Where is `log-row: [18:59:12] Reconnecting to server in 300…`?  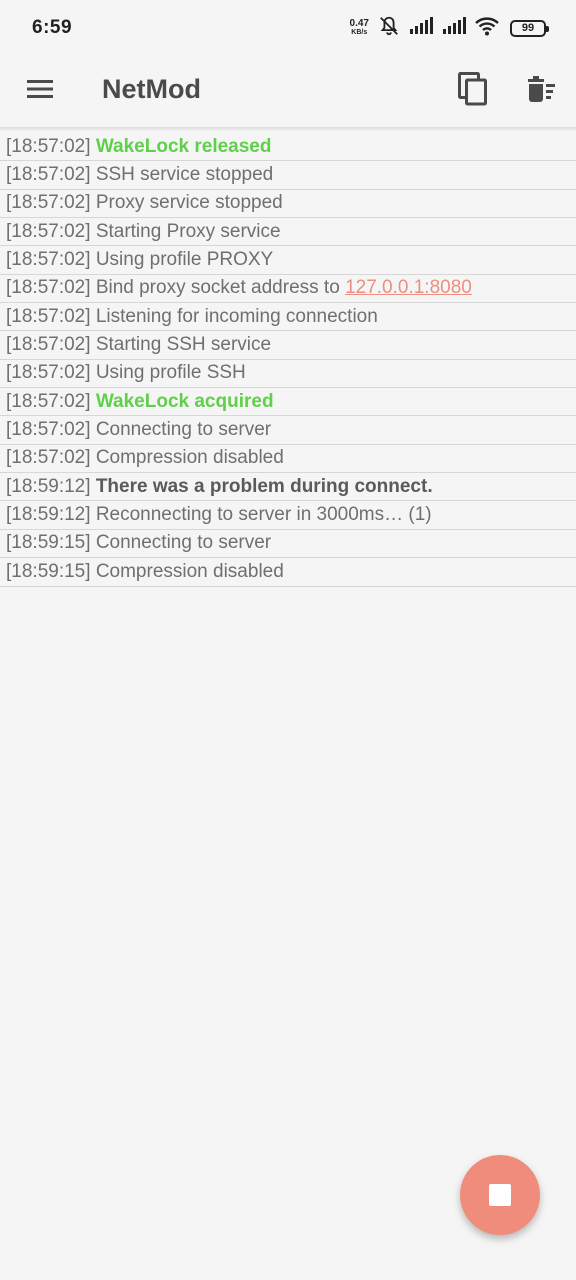 log-row: [18:59:12] Reconnecting to server in 300… is located at coordinates (288, 515).